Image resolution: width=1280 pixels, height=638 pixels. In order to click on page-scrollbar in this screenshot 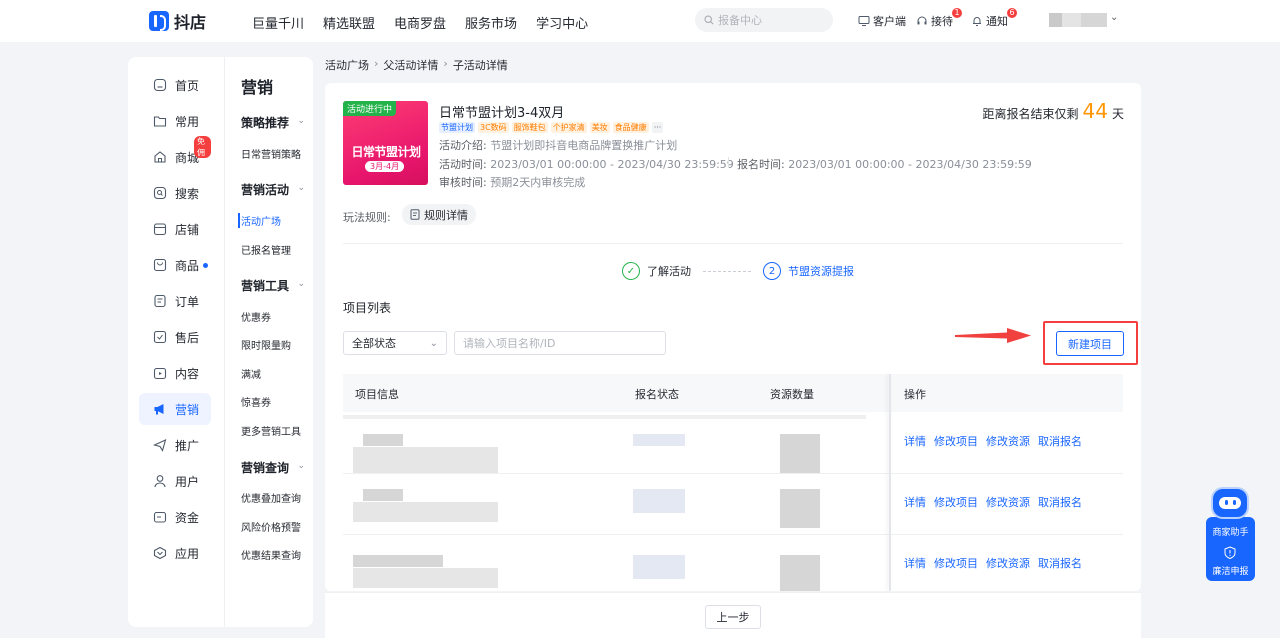, I will do `click(1275, 340)`.